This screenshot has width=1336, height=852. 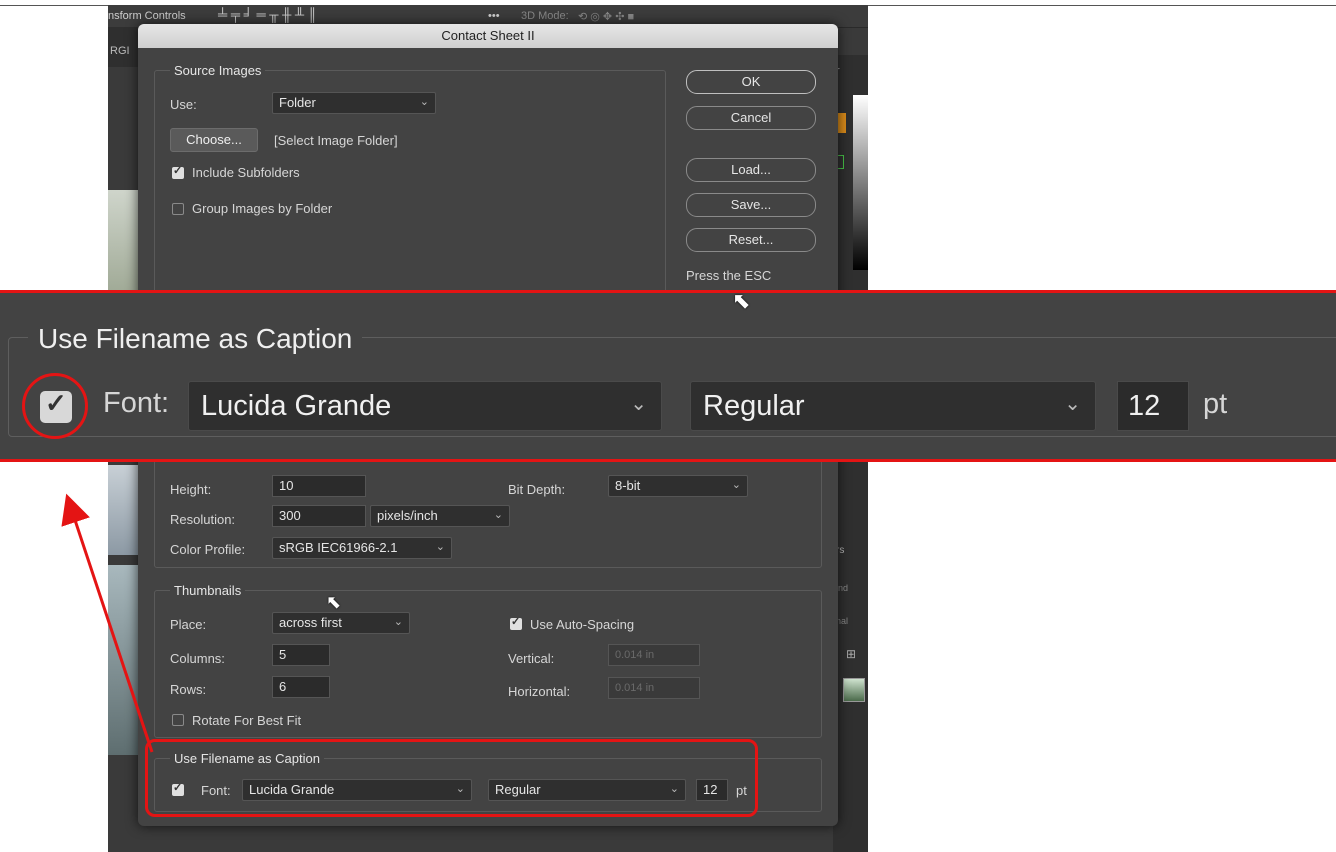 I want to click on folder-path-text: [Select Image Folder], so click(x=336, y=140).